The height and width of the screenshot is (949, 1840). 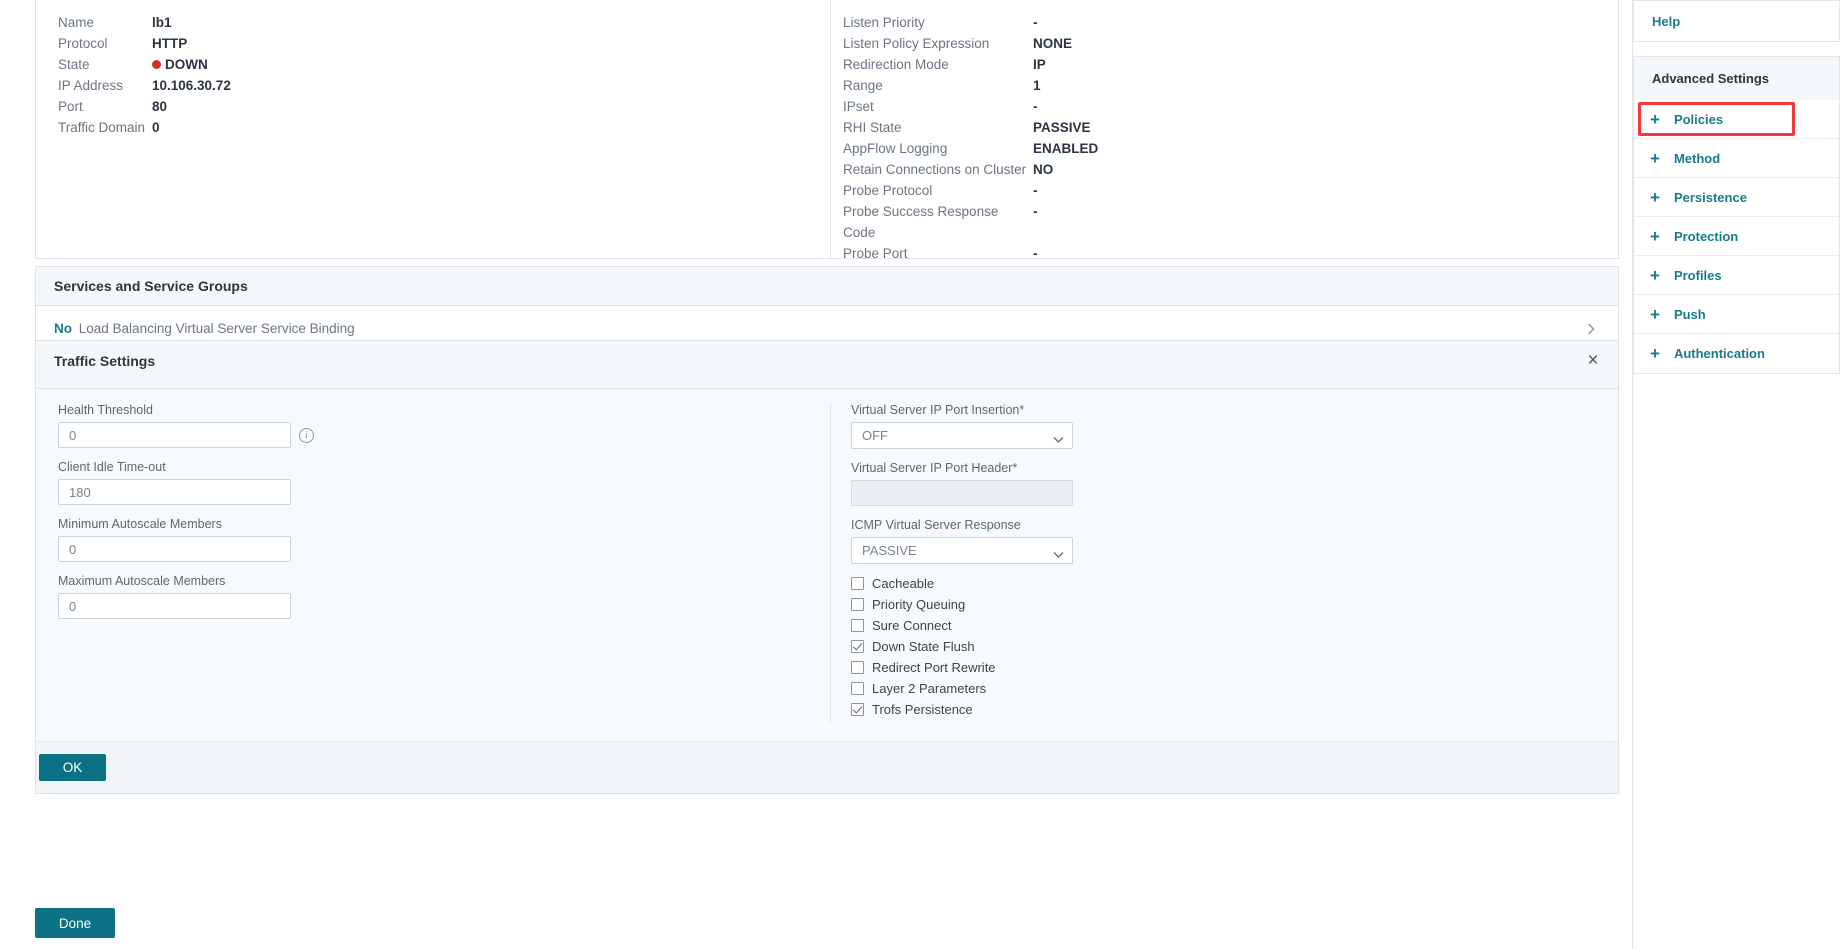 I want to click on input-health-threshold, so click(x=174, y=435).